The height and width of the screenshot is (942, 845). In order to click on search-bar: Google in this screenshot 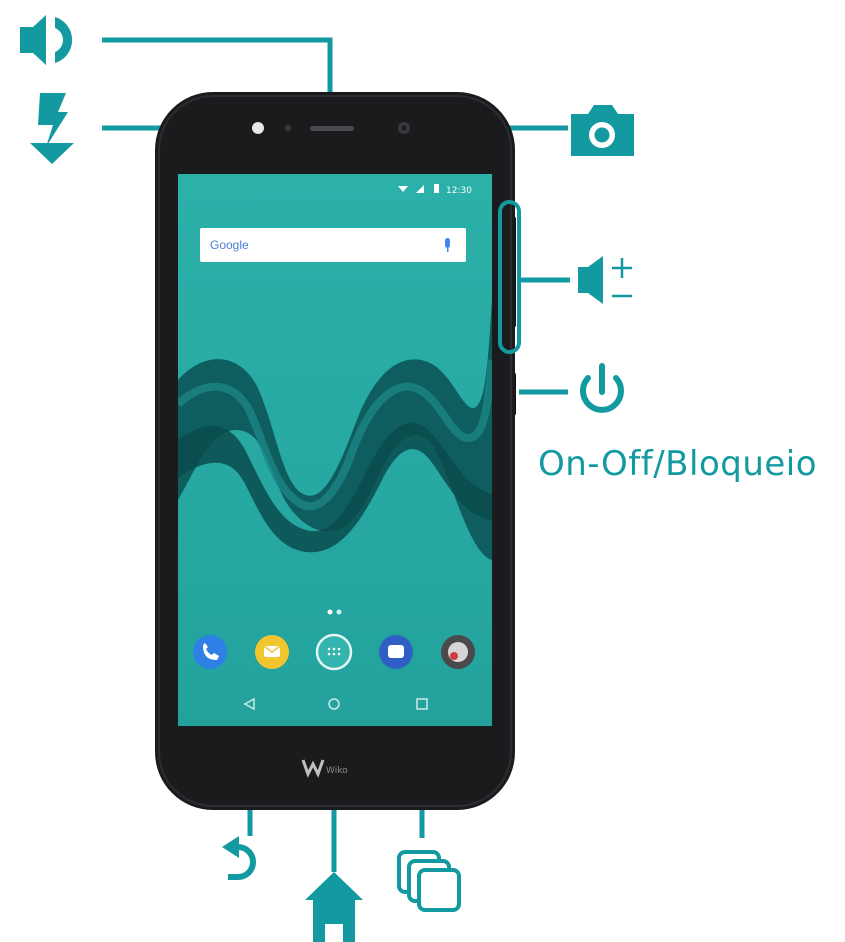, I will do `click(333, 245)`.